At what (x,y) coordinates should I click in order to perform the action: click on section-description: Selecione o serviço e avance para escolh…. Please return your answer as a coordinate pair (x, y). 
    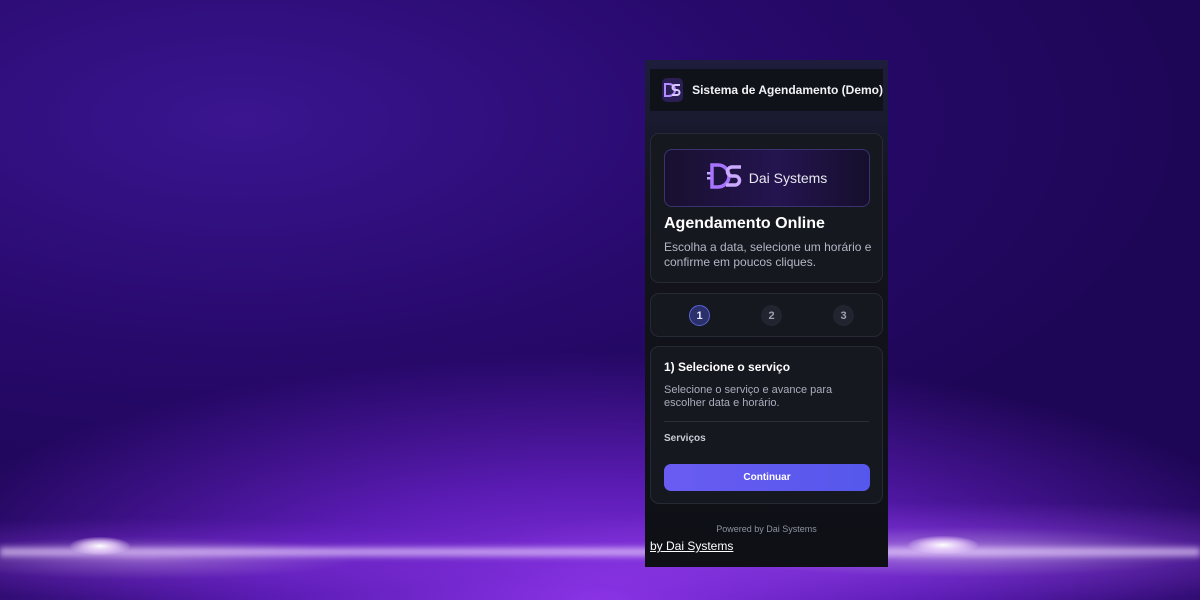
    Looking at the image, I should click on (748, 396).